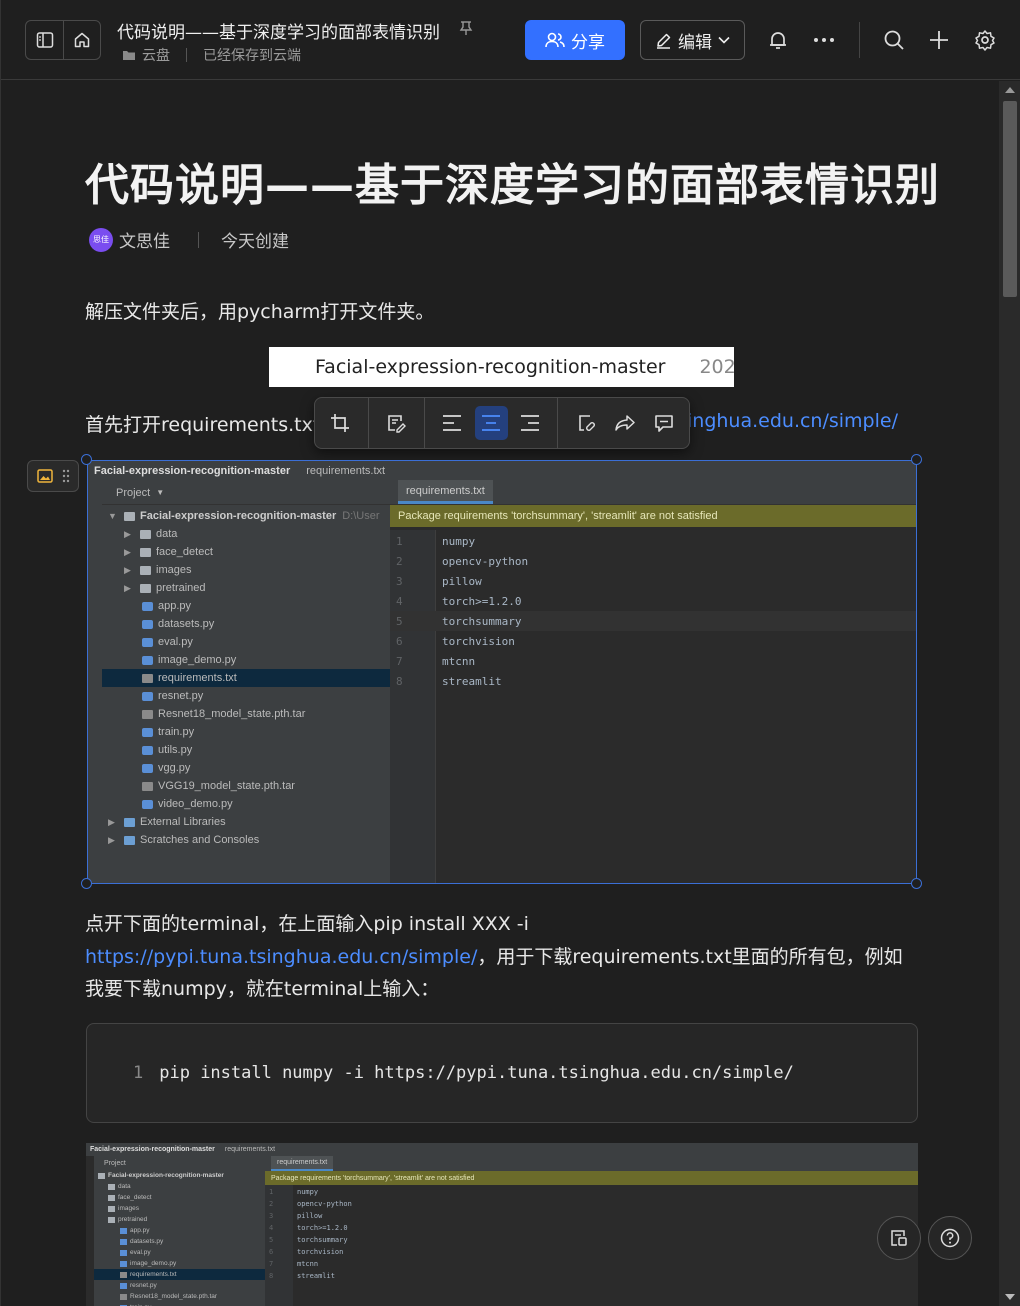 Image resolution: width=1020 pixels, height=1306 pixels. Describe the element at coordinates (950, 1238) in the screenshot. I see `help-button` at that location.